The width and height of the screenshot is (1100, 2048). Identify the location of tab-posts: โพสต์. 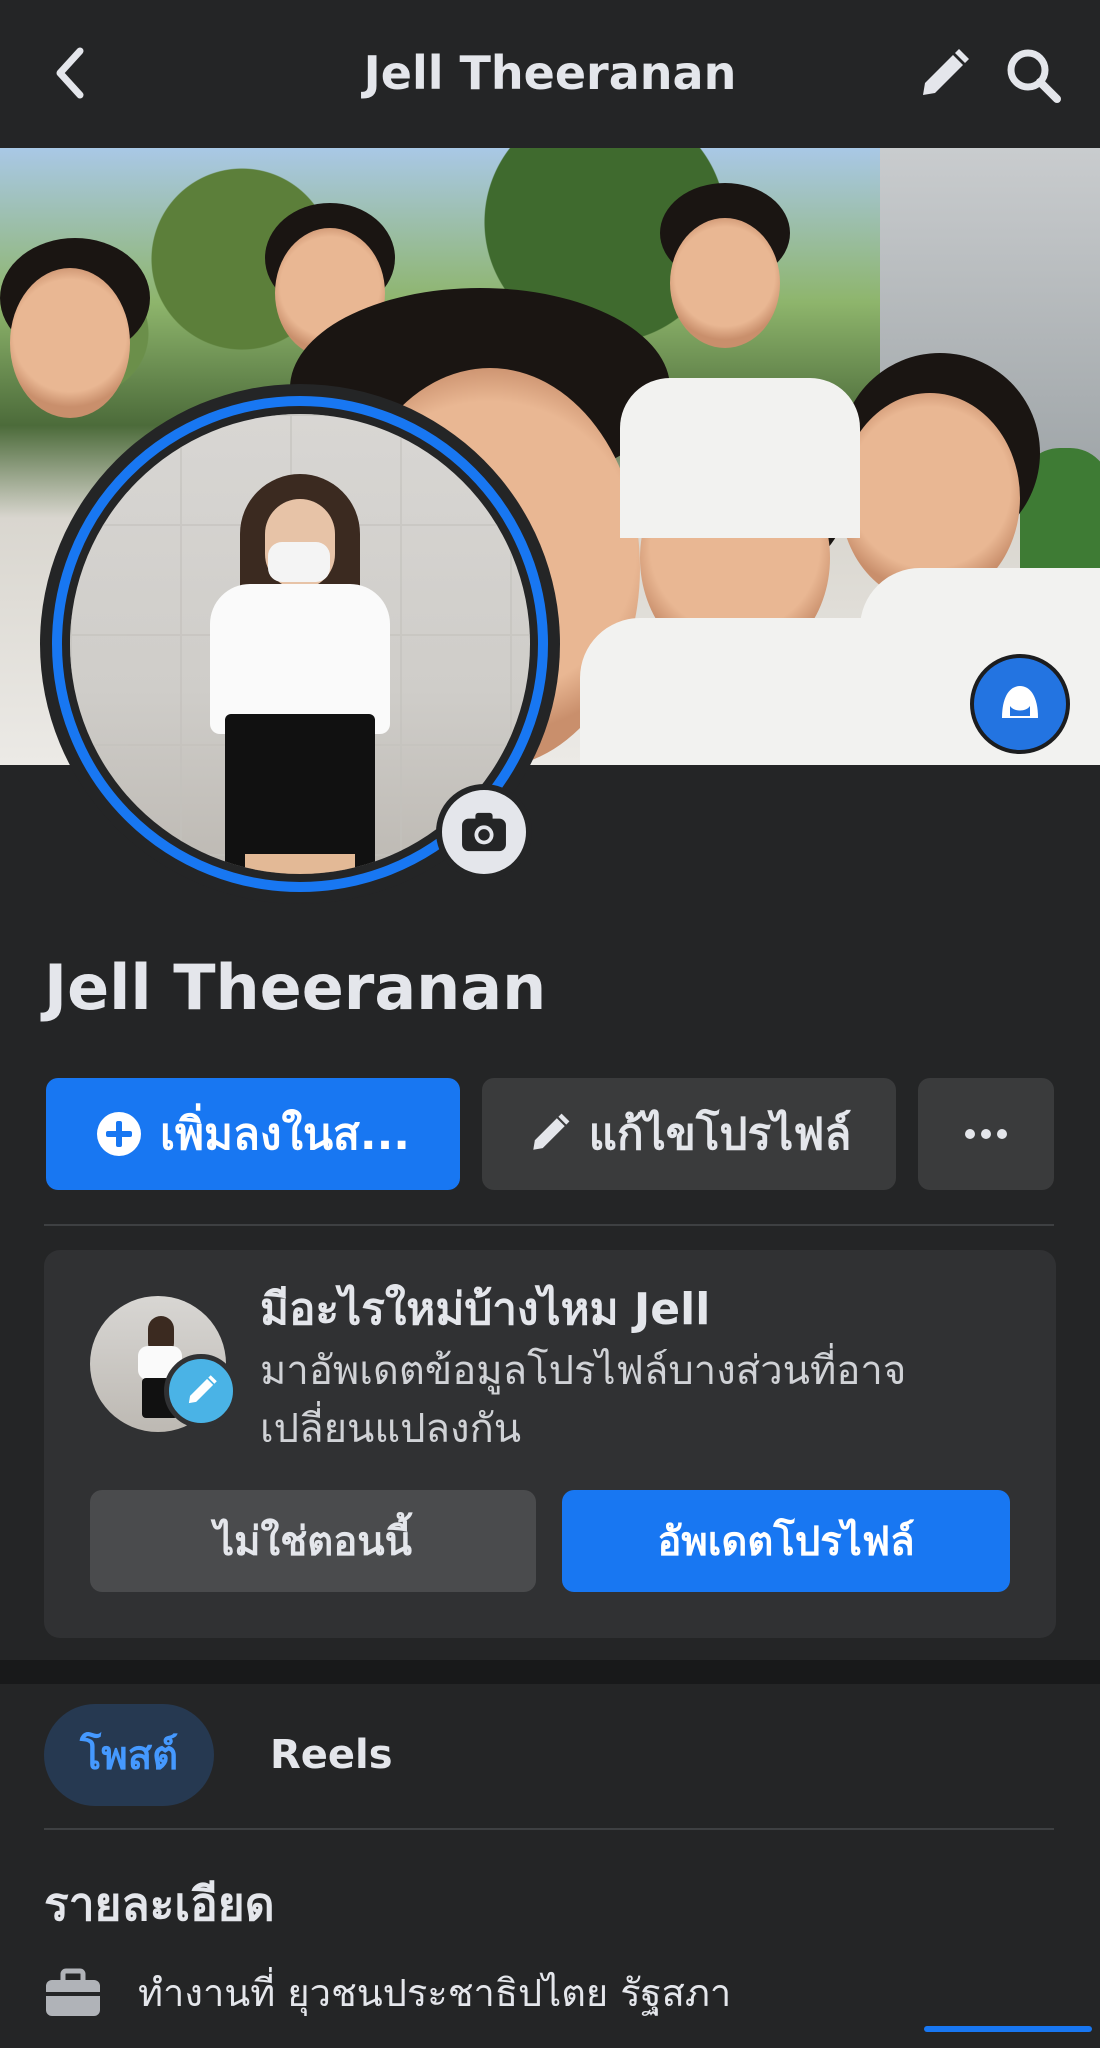
(129, 1755).